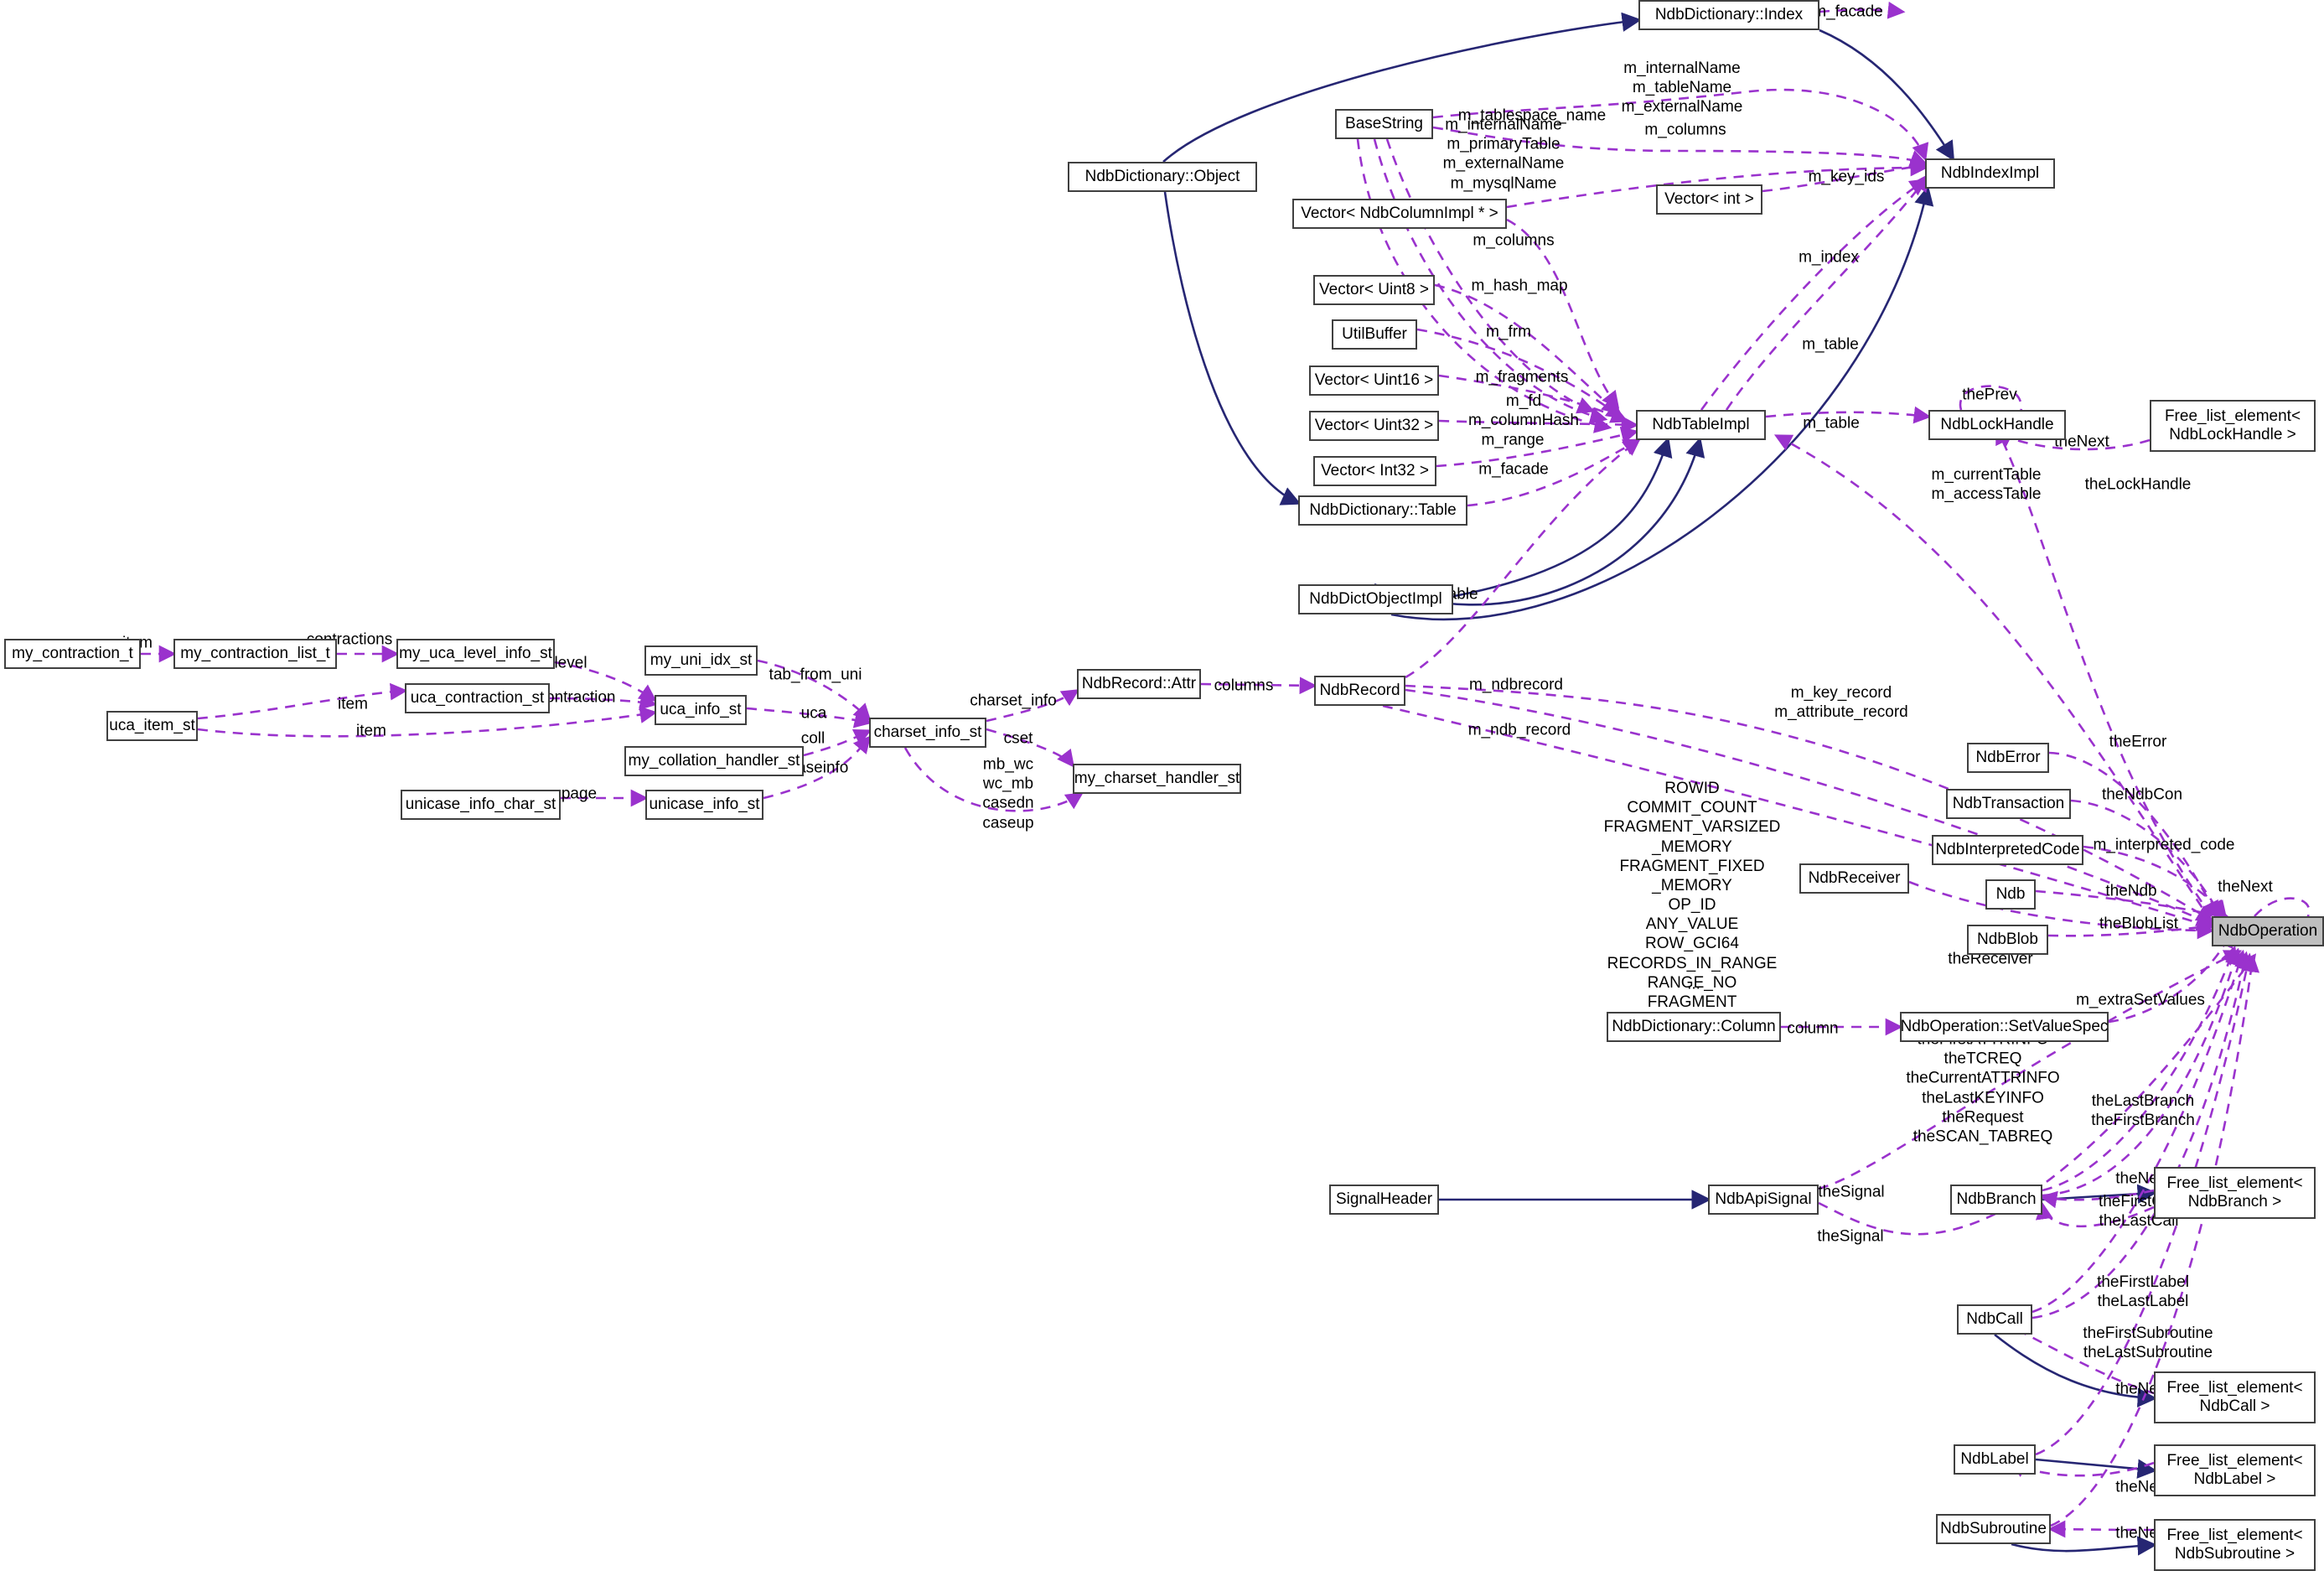  What do you see at coordinates (2268, 931) in the screenshot?
I see `class-node-ndboperation: NdbOperation` at bounding box center [2268, 931].